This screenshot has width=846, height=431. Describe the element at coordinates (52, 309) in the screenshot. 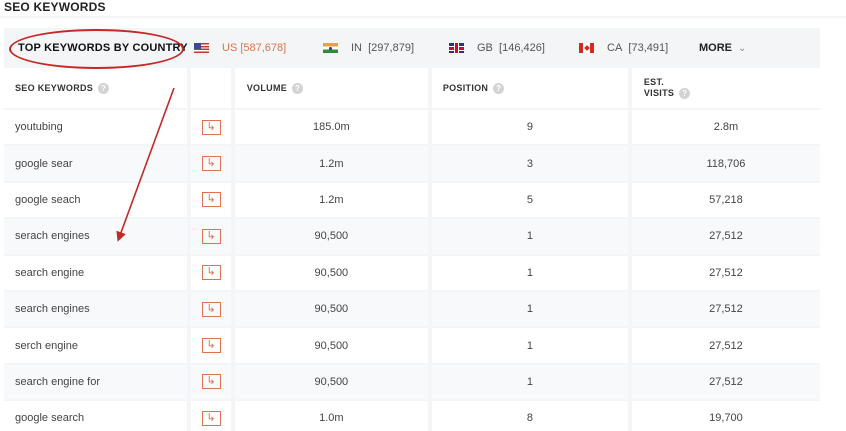

I see `keyword-text: search engines` at that location.